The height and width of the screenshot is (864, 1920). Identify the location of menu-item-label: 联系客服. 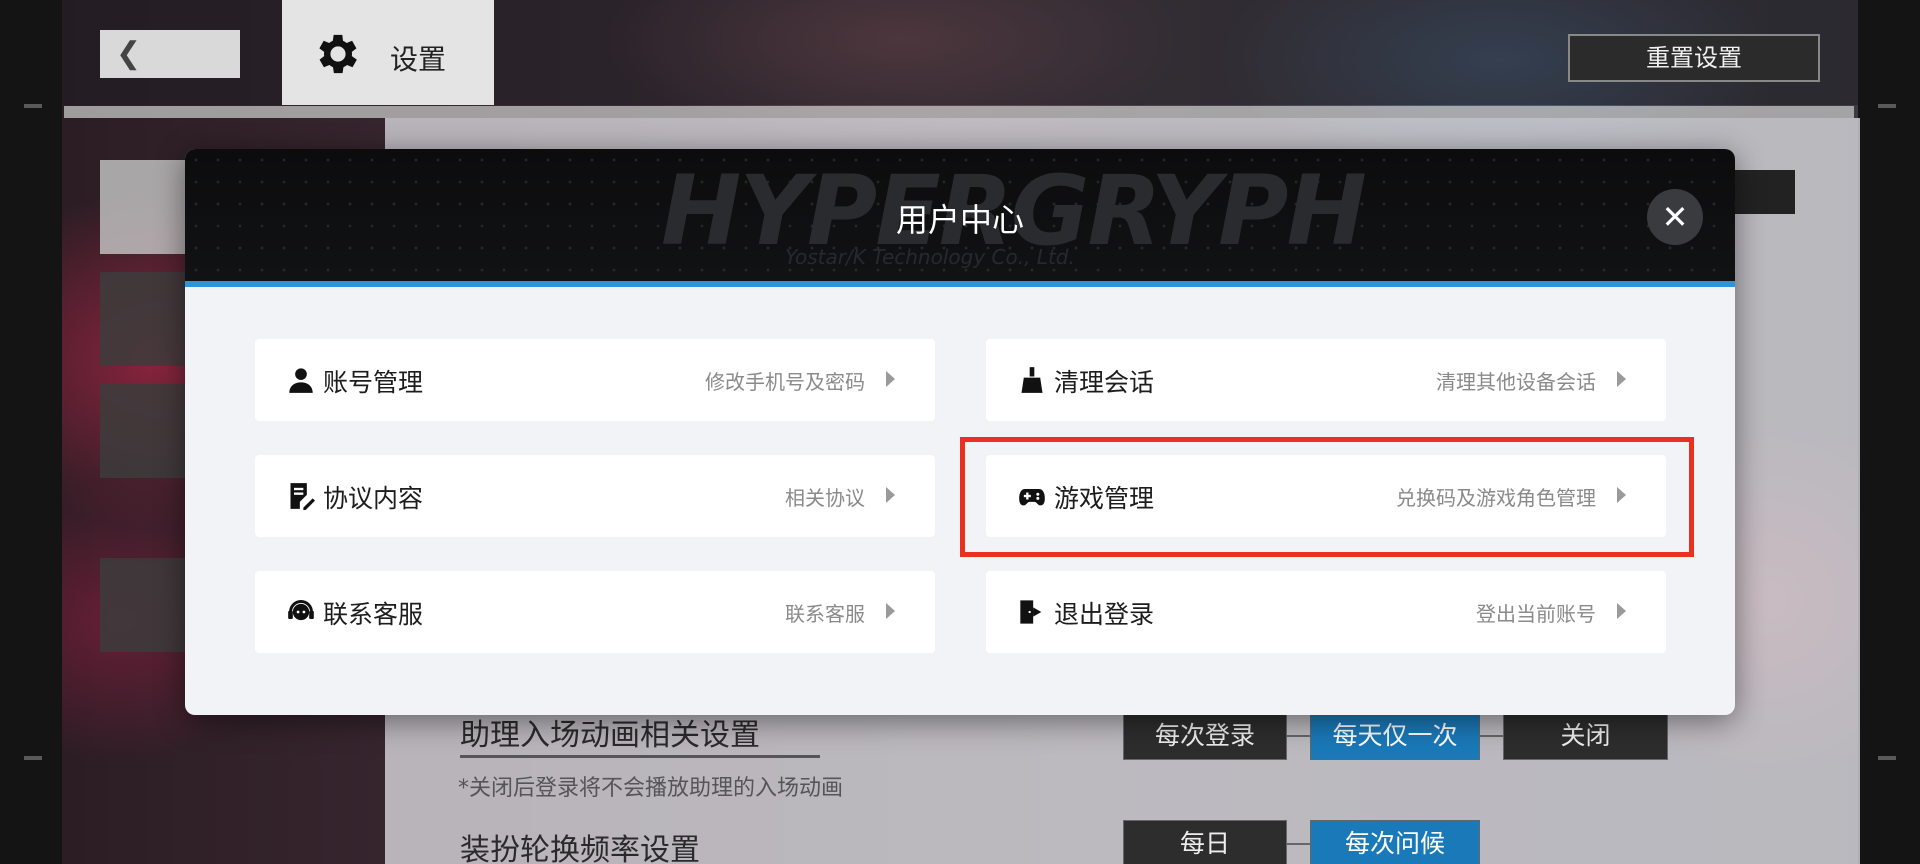
(373, 614).